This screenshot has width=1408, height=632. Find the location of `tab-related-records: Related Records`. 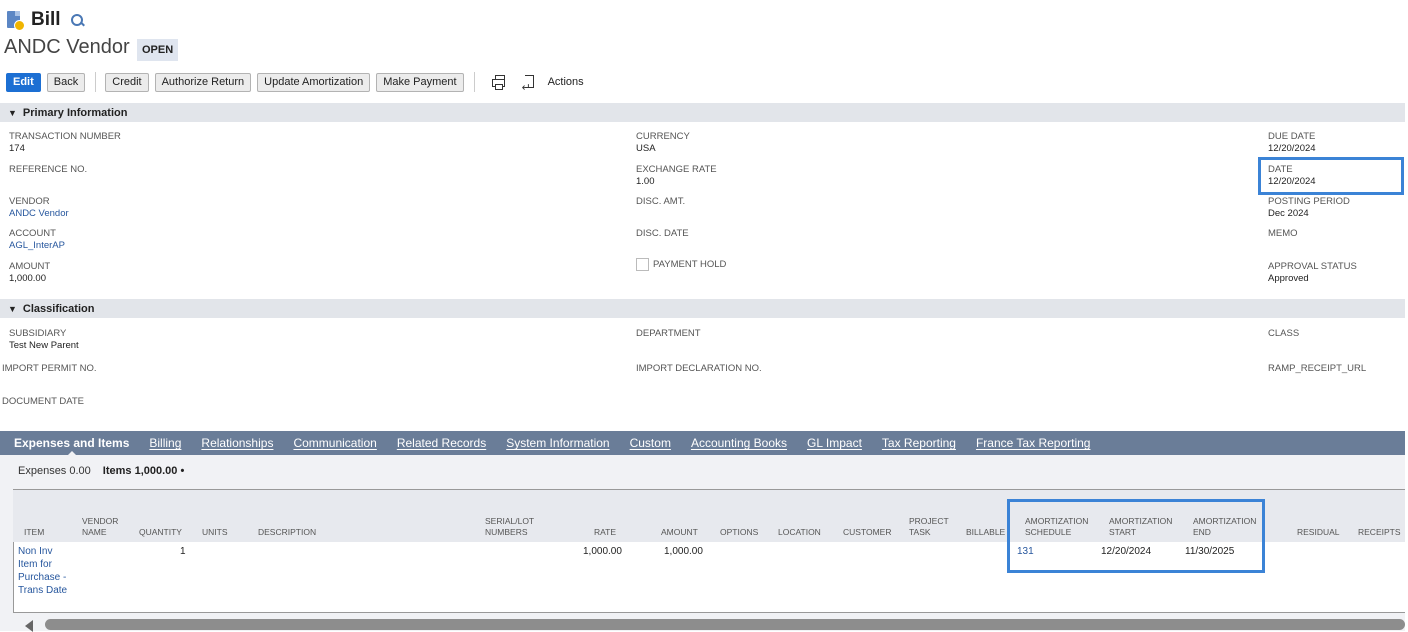

tab-related-records: Related Records is located at coordinates (441, 443).